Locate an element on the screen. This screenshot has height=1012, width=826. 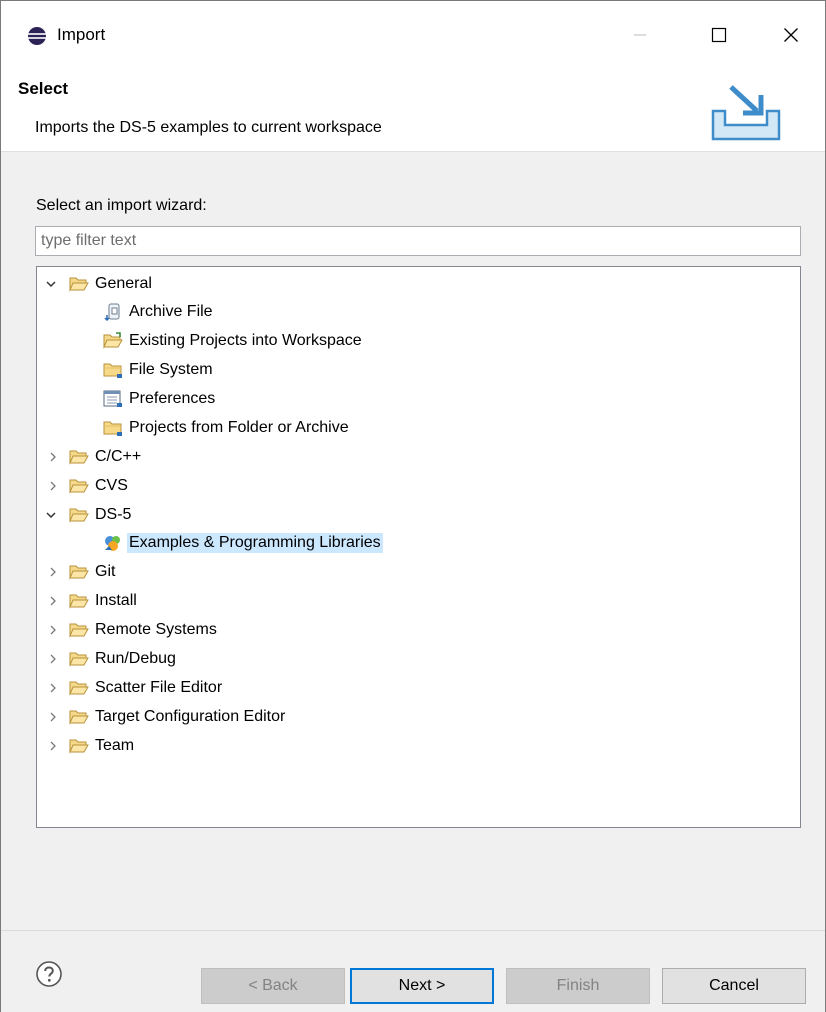
tree-item-general: General is located at coordinates (418, 284).